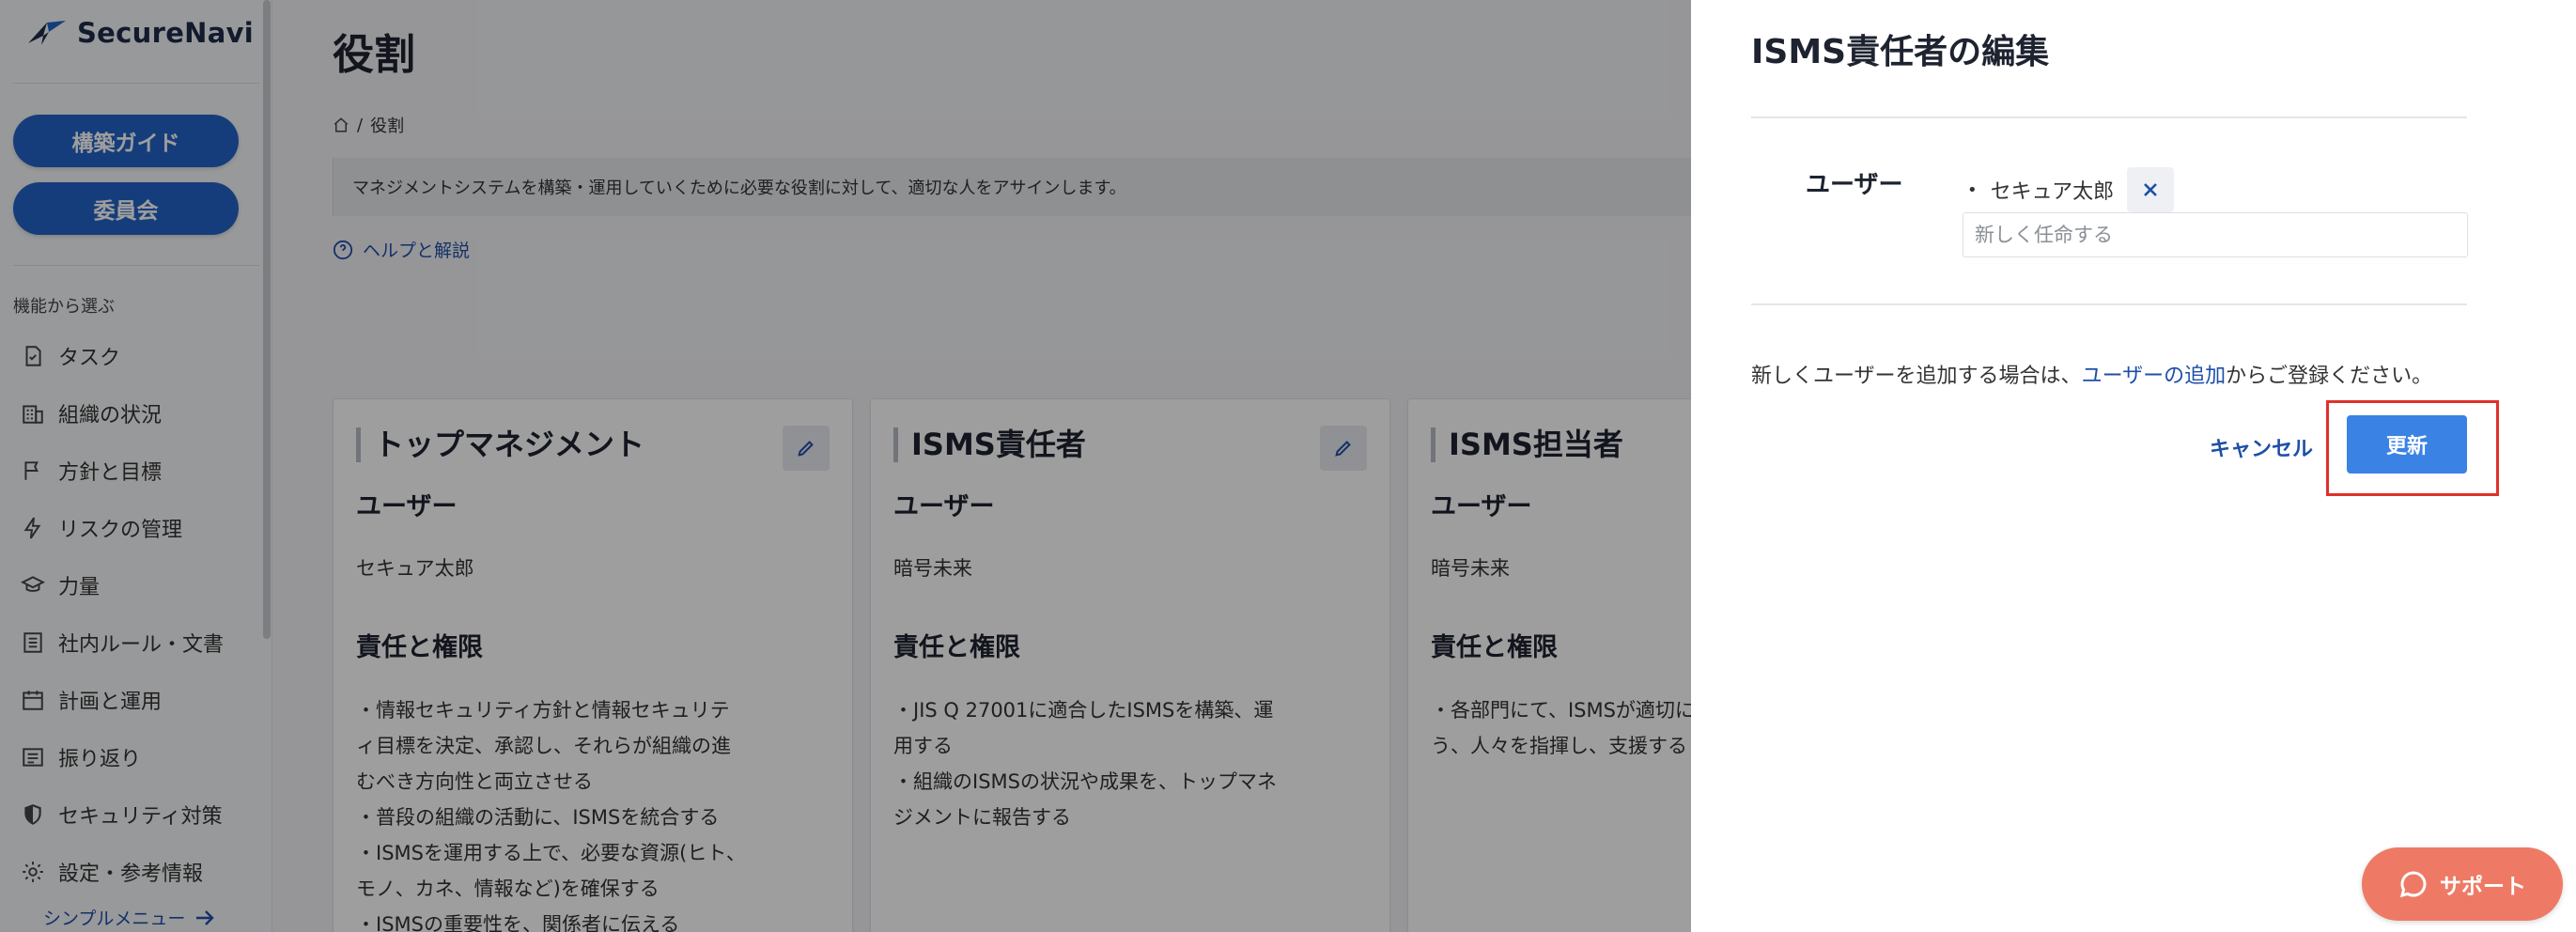 This screenshot has height=932, width=2576. I want to click on user-field-label: ユーザー, so click(1855, 185).